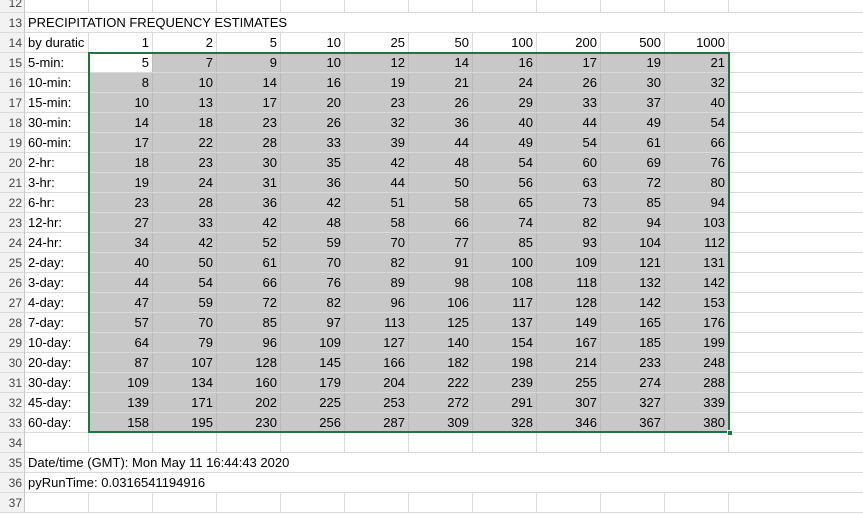 This screenshot has height=514, width=863. What do you see at coordinates (12, 23) in the screenshot?
I see `row-header: 13` at bounding box center [12, 23].